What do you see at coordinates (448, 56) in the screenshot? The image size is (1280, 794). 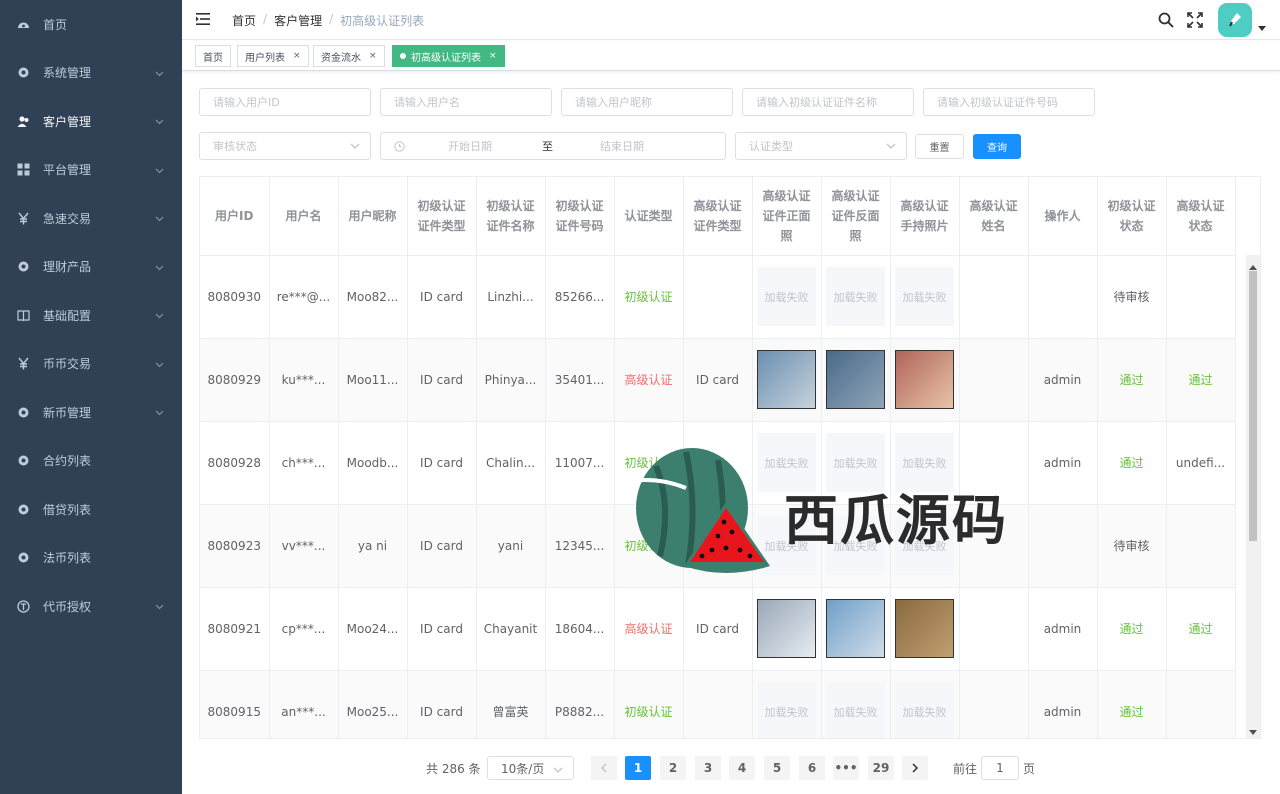 I see `tag-cert-list: 初高级认证列表 ×` at bounding box center [448, 56].